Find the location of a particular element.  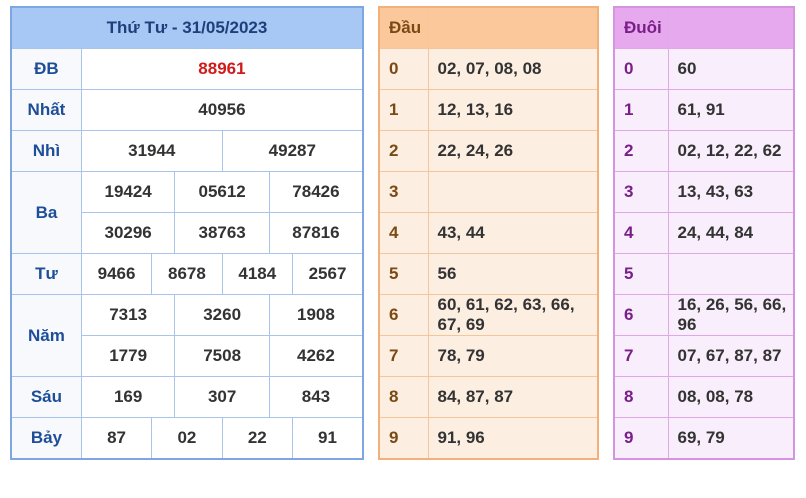

dau-key: 8 is located at coordinates (403, 397).